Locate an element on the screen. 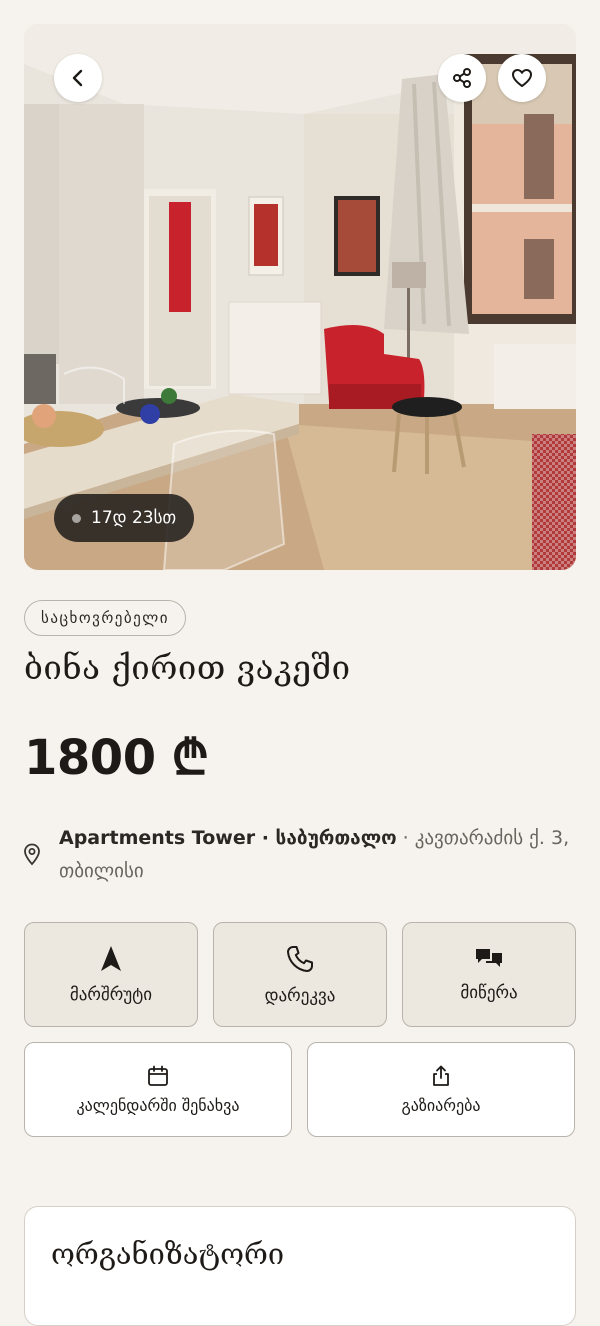 This screenshot has height=1326, width=600. message-button: მიწერა is located at coordinates (489, 974).